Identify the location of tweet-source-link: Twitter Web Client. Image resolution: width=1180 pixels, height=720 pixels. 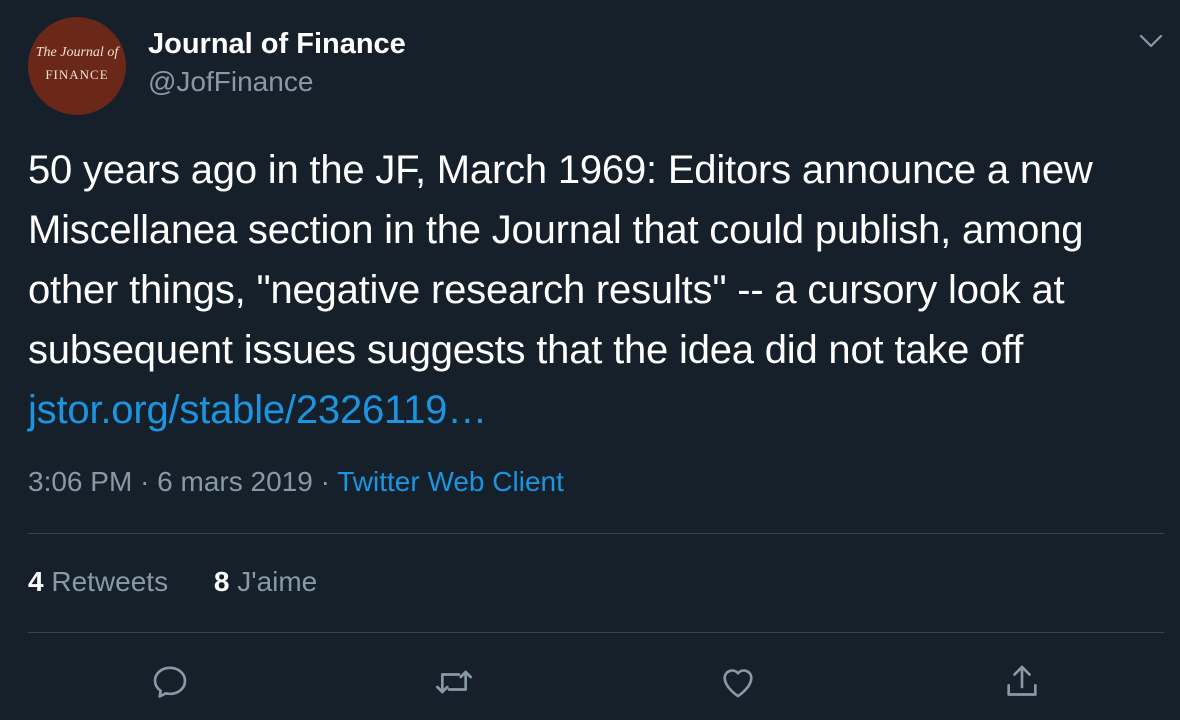
(450, 481).